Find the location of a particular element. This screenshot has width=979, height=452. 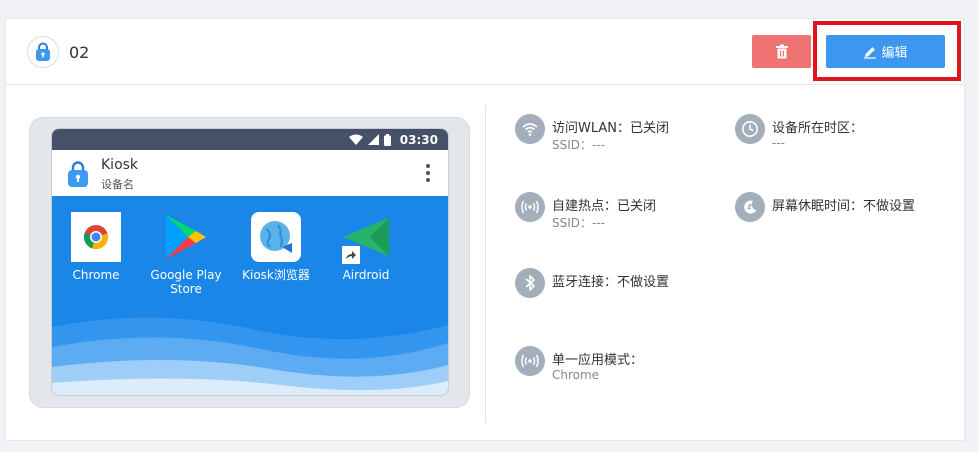

battery-icon is located at coordinates (387, 139).